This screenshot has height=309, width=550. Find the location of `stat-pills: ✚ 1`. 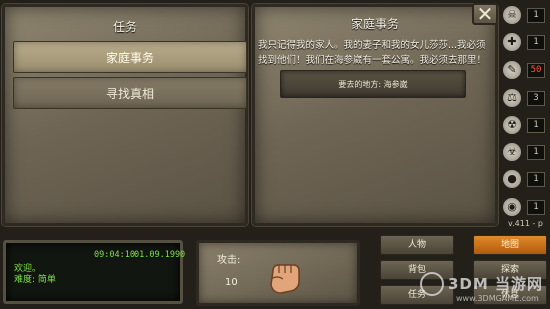

stat-pills: ✚ 1 is located at coordinates (525, 42).